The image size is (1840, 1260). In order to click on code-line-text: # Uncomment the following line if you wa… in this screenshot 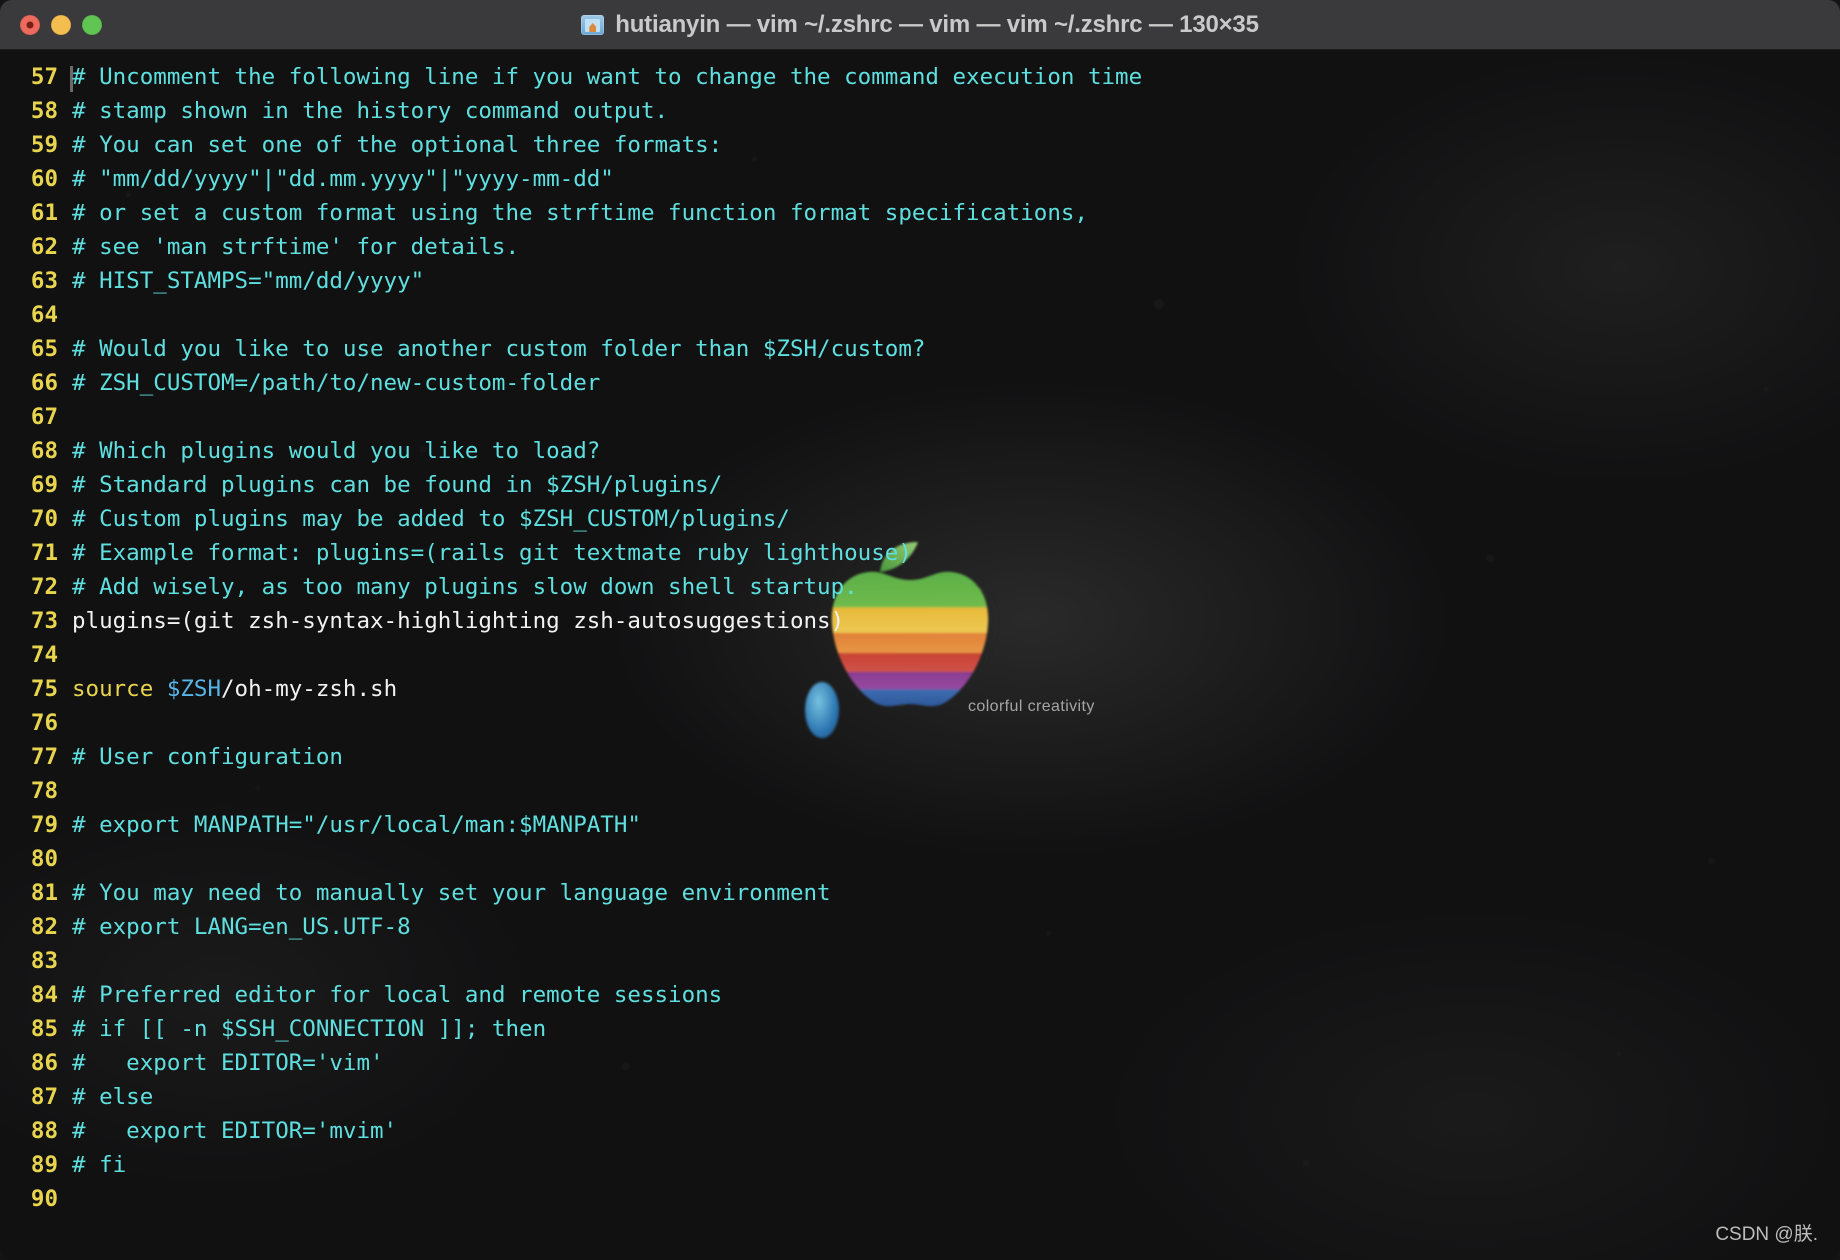, I will do `click(607, 77)`.